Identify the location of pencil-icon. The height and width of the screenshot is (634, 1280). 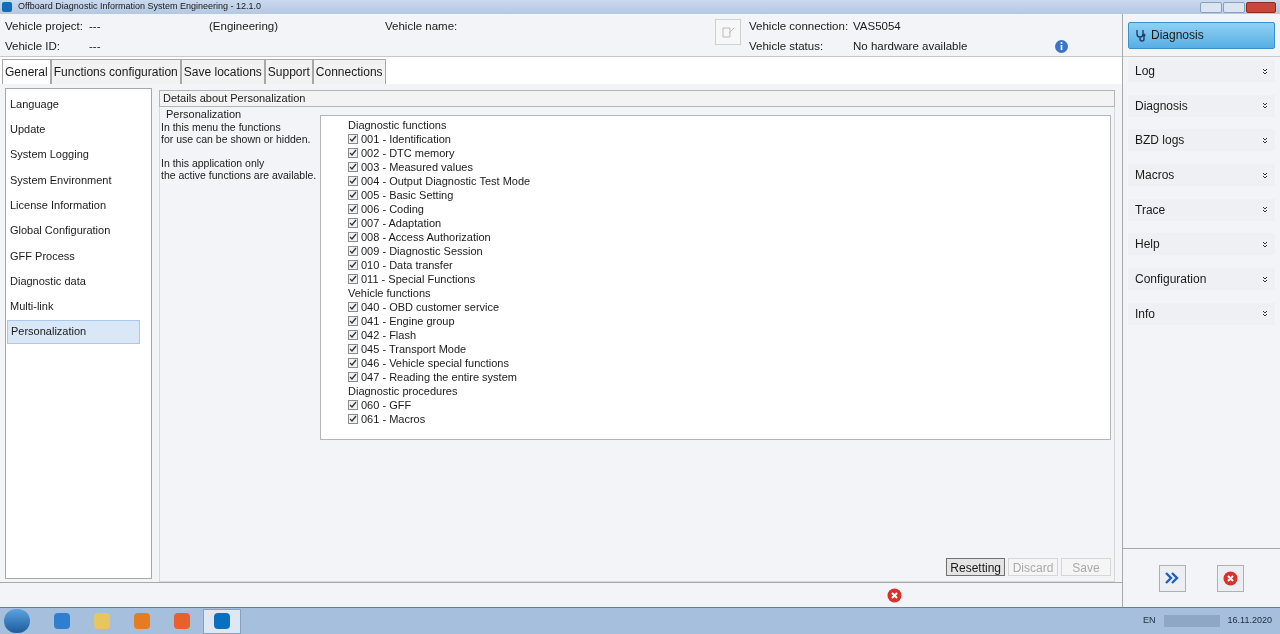
(728, 32).